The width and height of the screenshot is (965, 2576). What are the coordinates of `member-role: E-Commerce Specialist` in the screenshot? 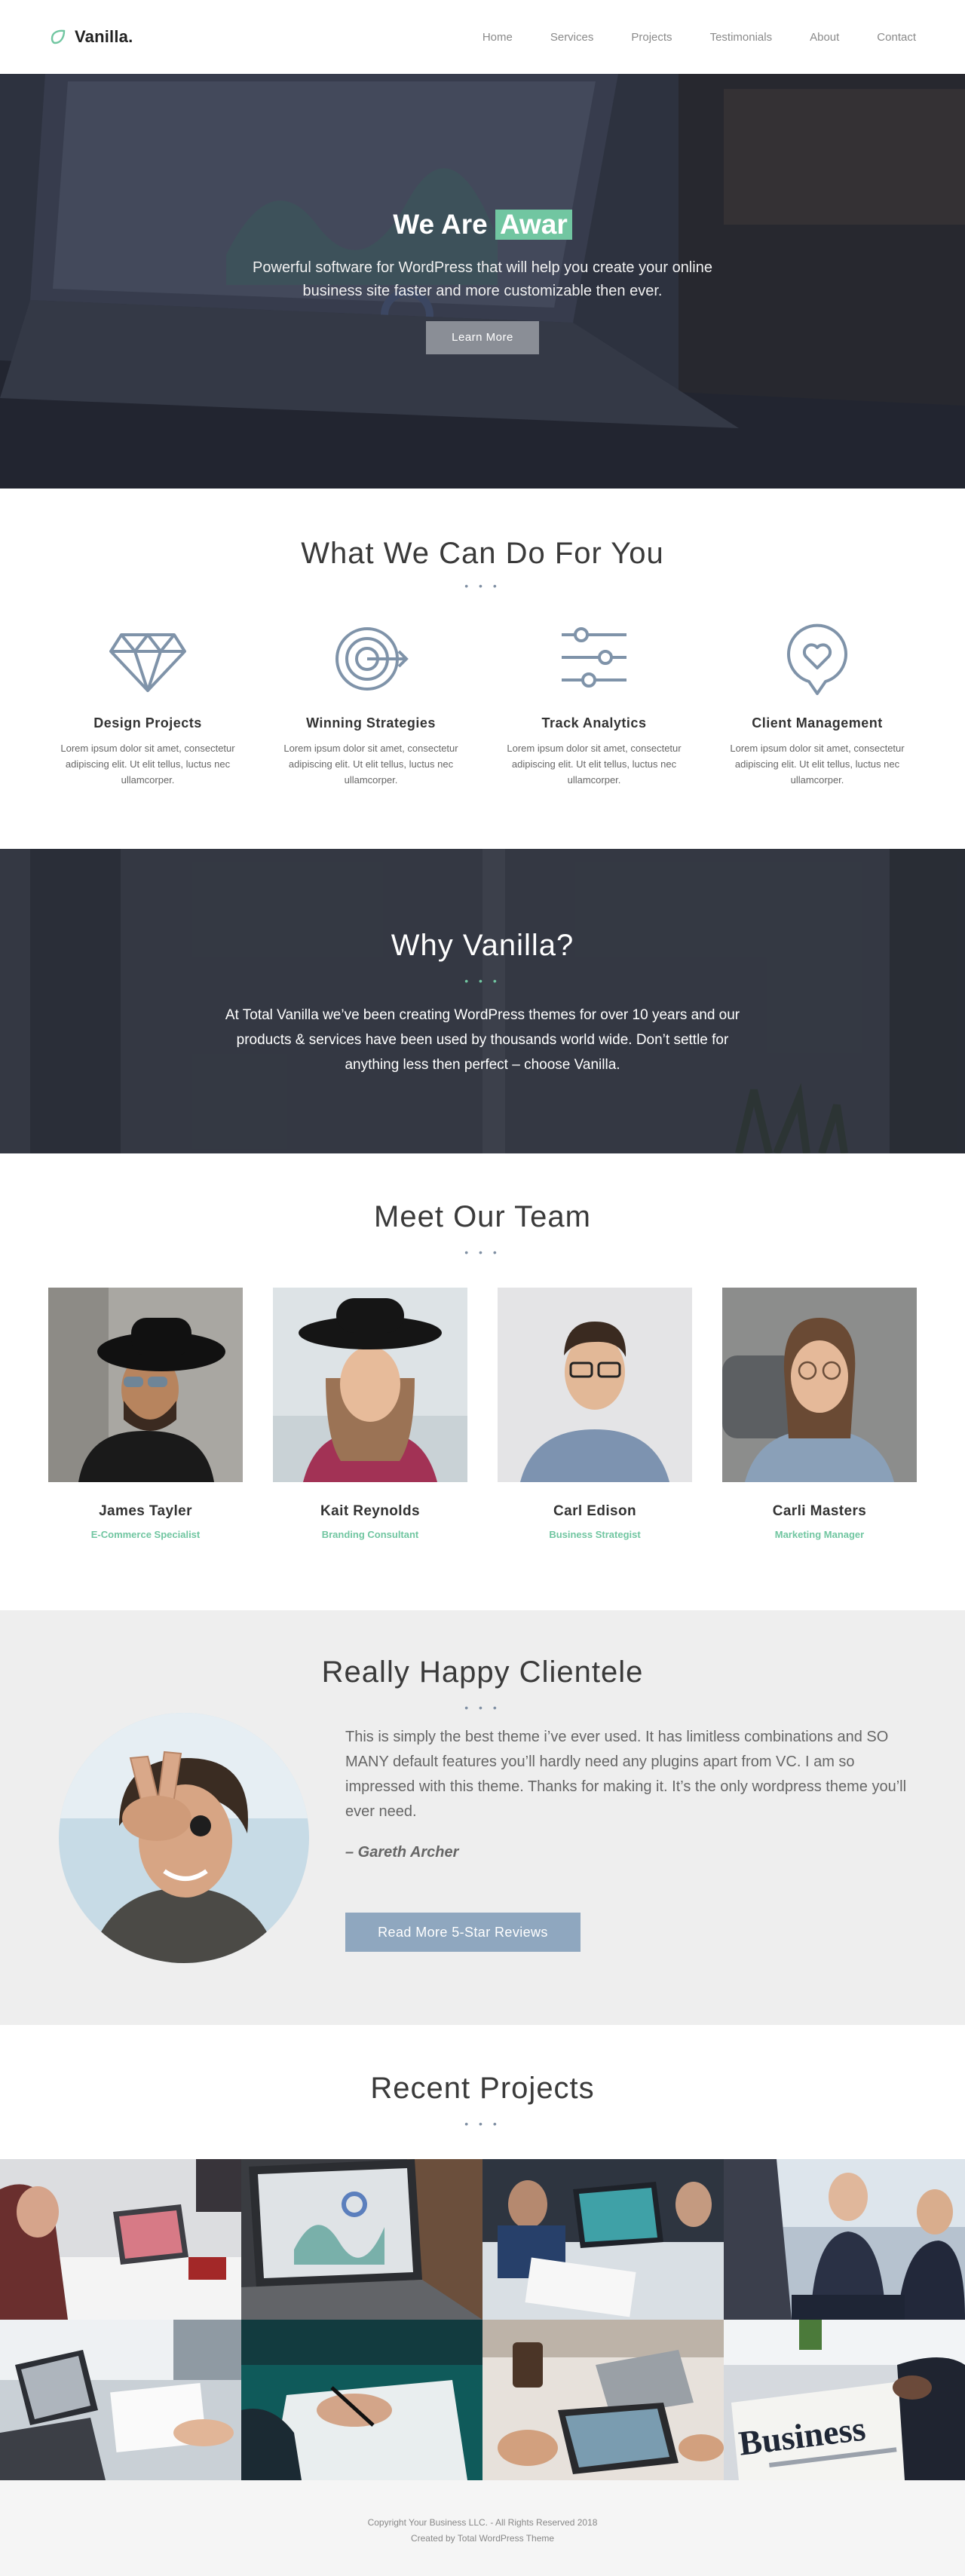 It's located at (145, 1534).